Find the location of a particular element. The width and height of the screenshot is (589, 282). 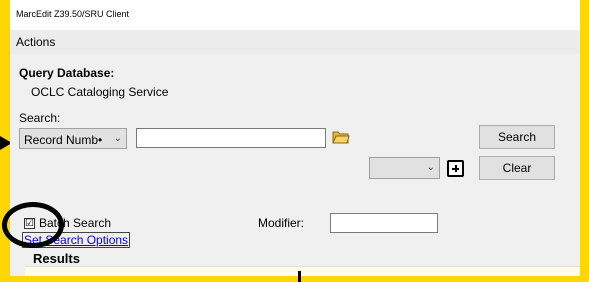

add-field-icon is located at coordinates (455, 168).